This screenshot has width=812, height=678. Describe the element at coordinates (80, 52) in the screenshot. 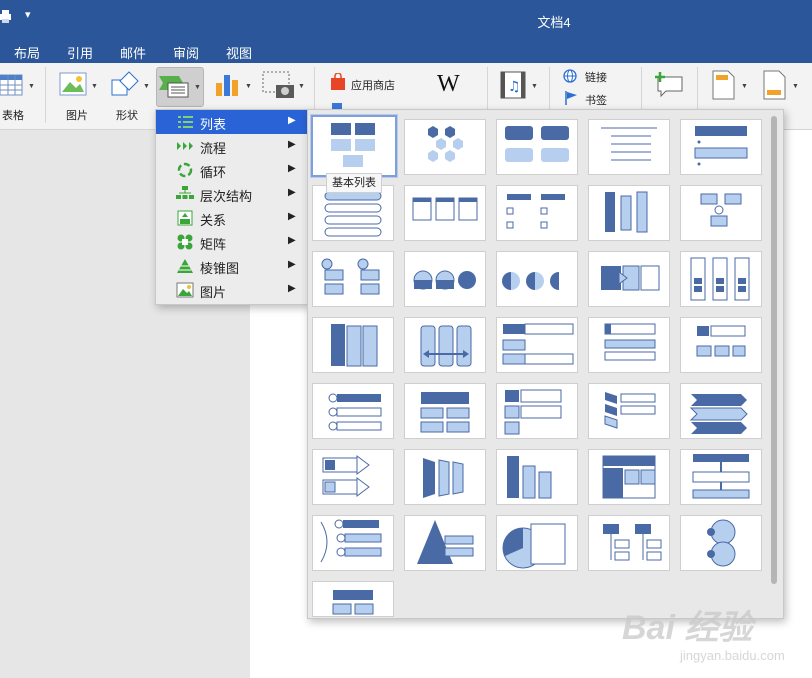

I see `tab-references: 引用` at that location.